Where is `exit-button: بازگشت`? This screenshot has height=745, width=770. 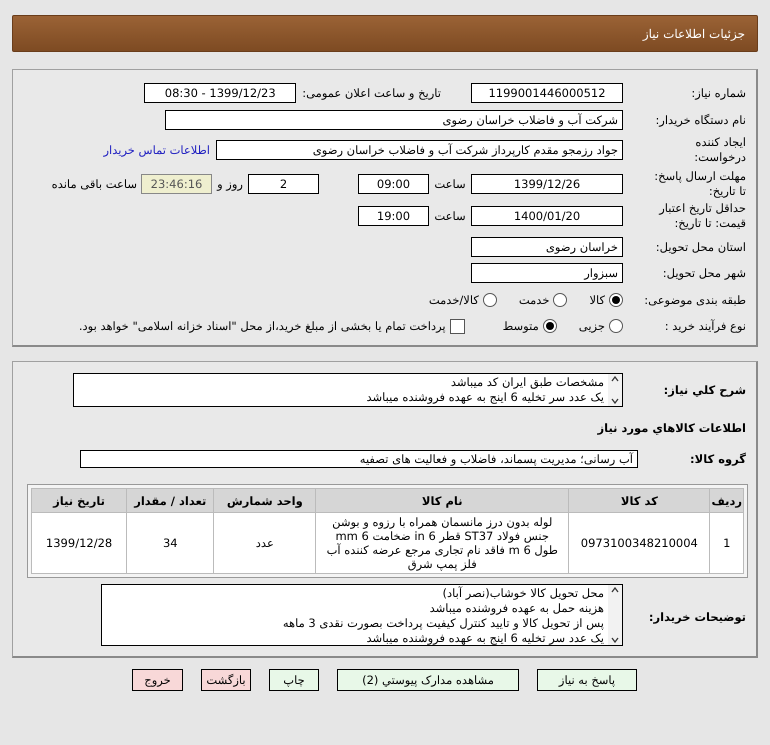 exit-button: بازگشت is located at coordinates (226, 680).